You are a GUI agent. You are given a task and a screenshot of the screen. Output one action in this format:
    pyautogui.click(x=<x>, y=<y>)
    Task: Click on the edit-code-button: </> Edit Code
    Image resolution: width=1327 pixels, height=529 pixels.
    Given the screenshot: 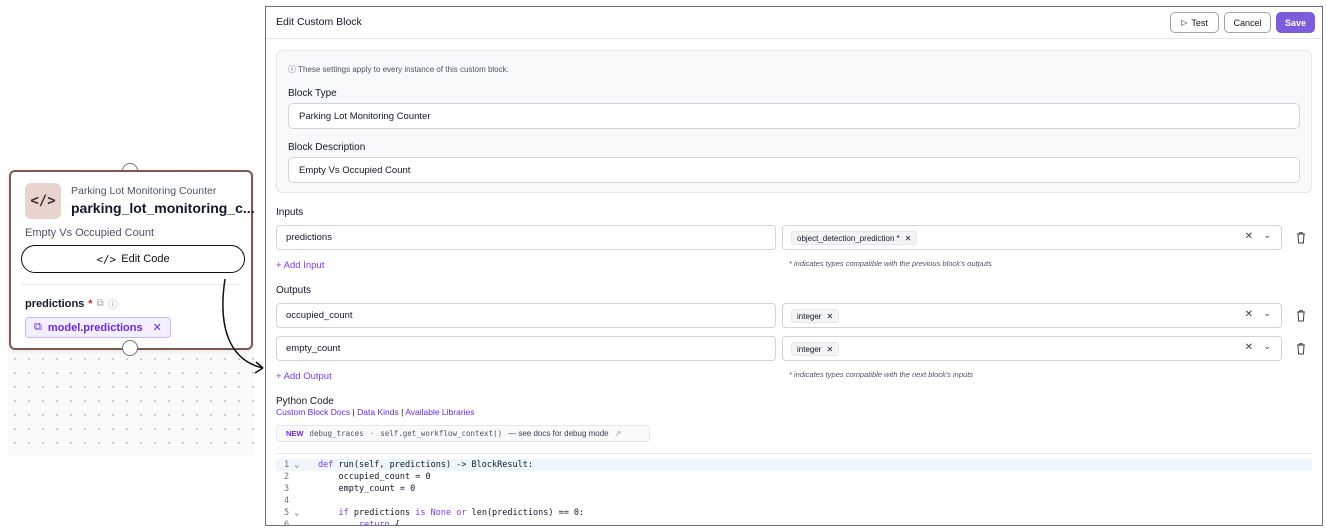 What is the action you would take?
    pyautogui.click(x=133, y=259)
    